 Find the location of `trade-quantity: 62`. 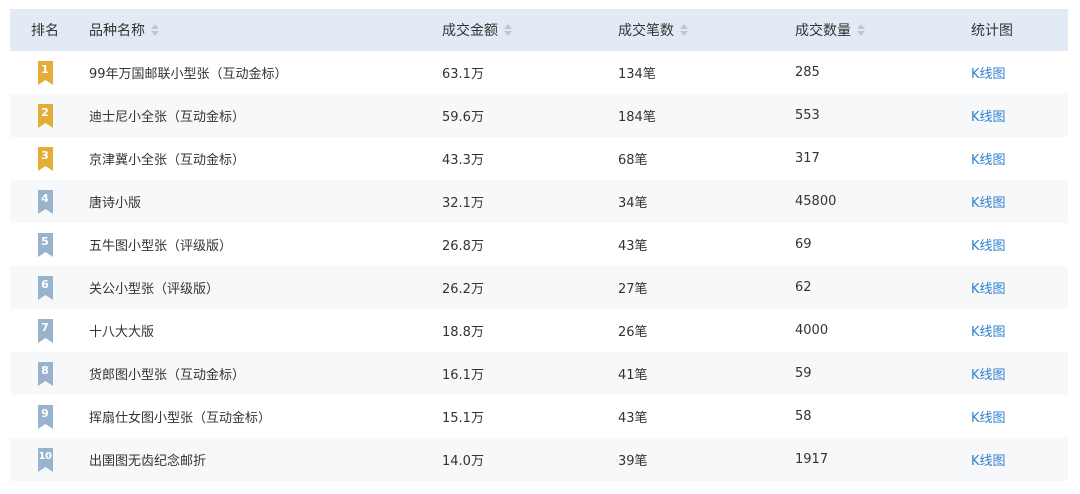

trade-quantity: 62 is located at coordinates (803, 287).